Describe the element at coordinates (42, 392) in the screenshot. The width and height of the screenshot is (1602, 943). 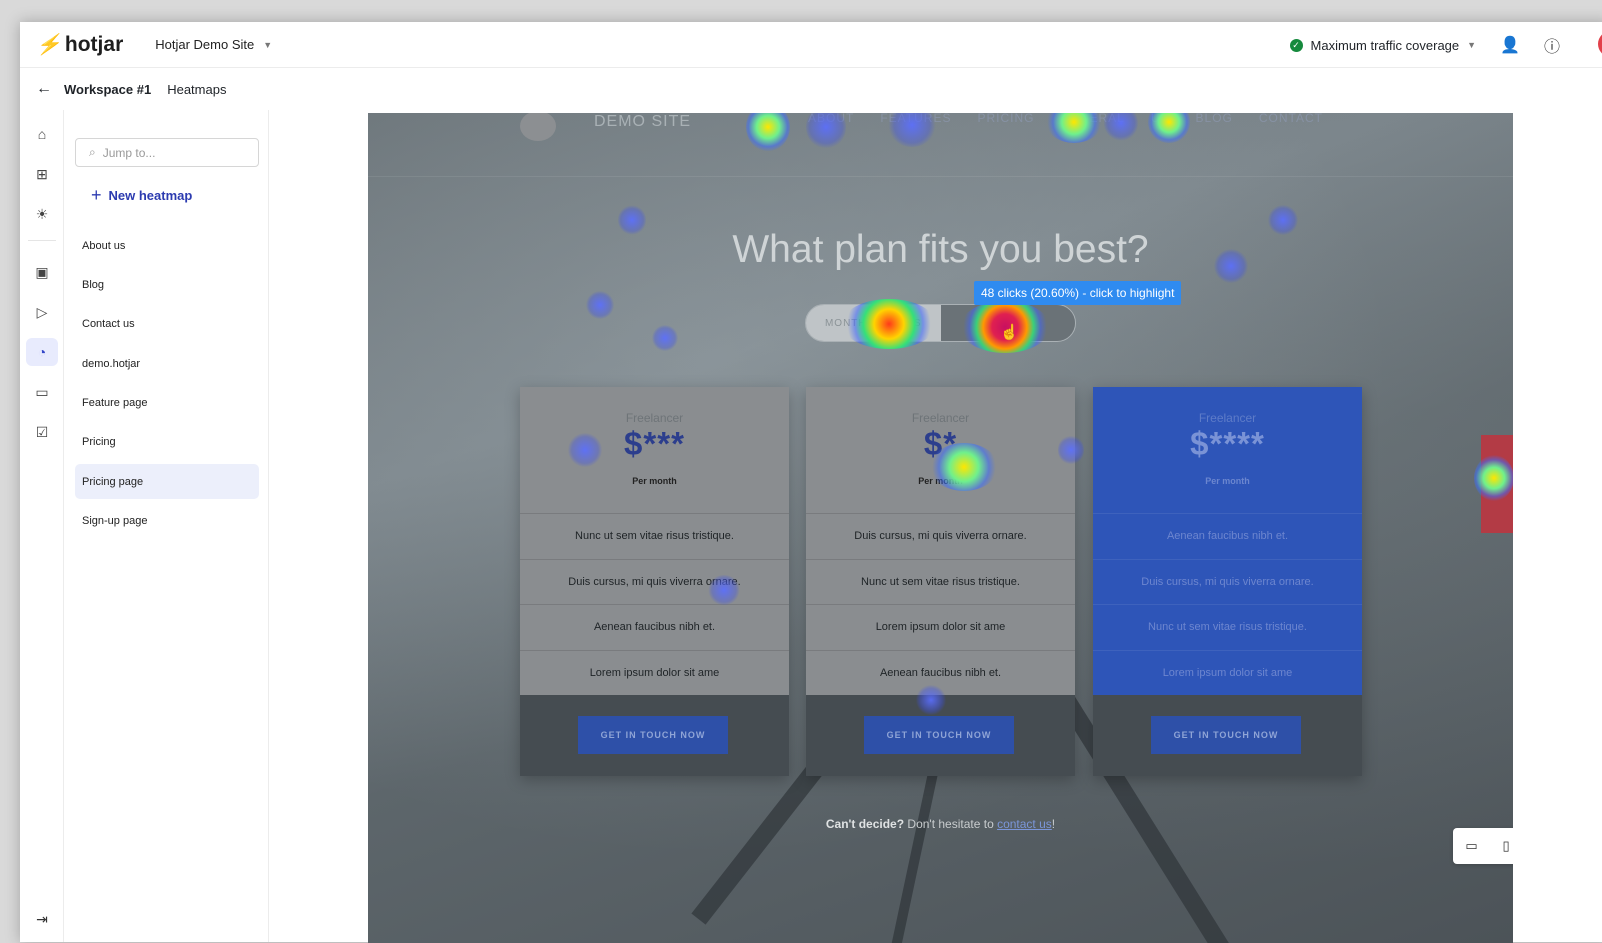
I see `feedback-icon: ▭` at that location.